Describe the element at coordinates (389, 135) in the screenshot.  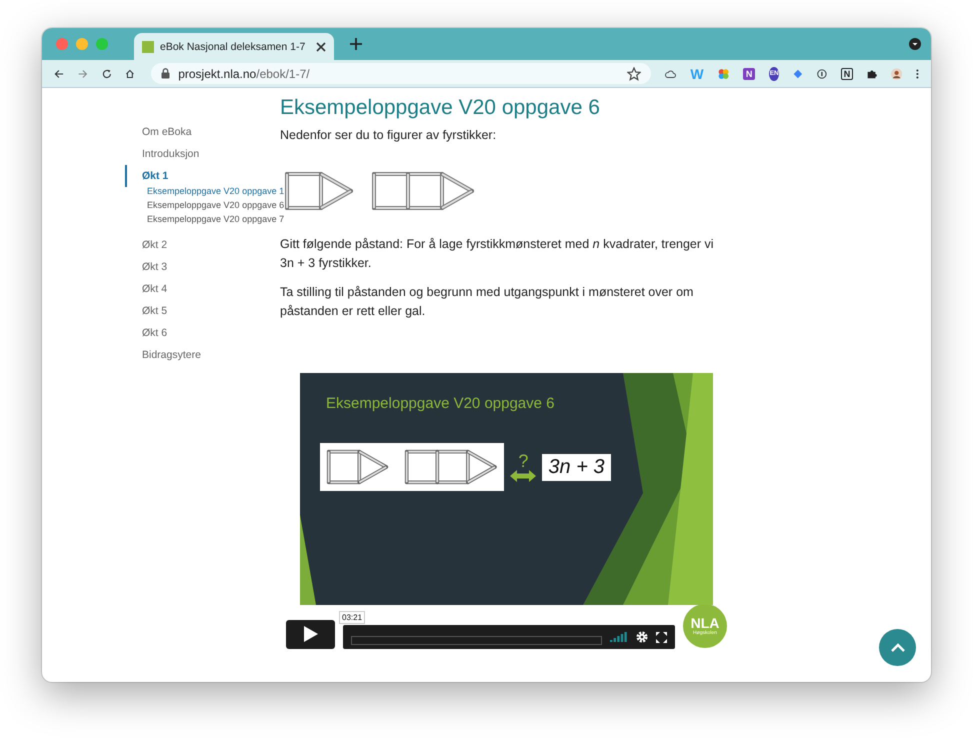
I see `intro-text: Nedenfor ser du to figurer av fyrstikker:` at that location.